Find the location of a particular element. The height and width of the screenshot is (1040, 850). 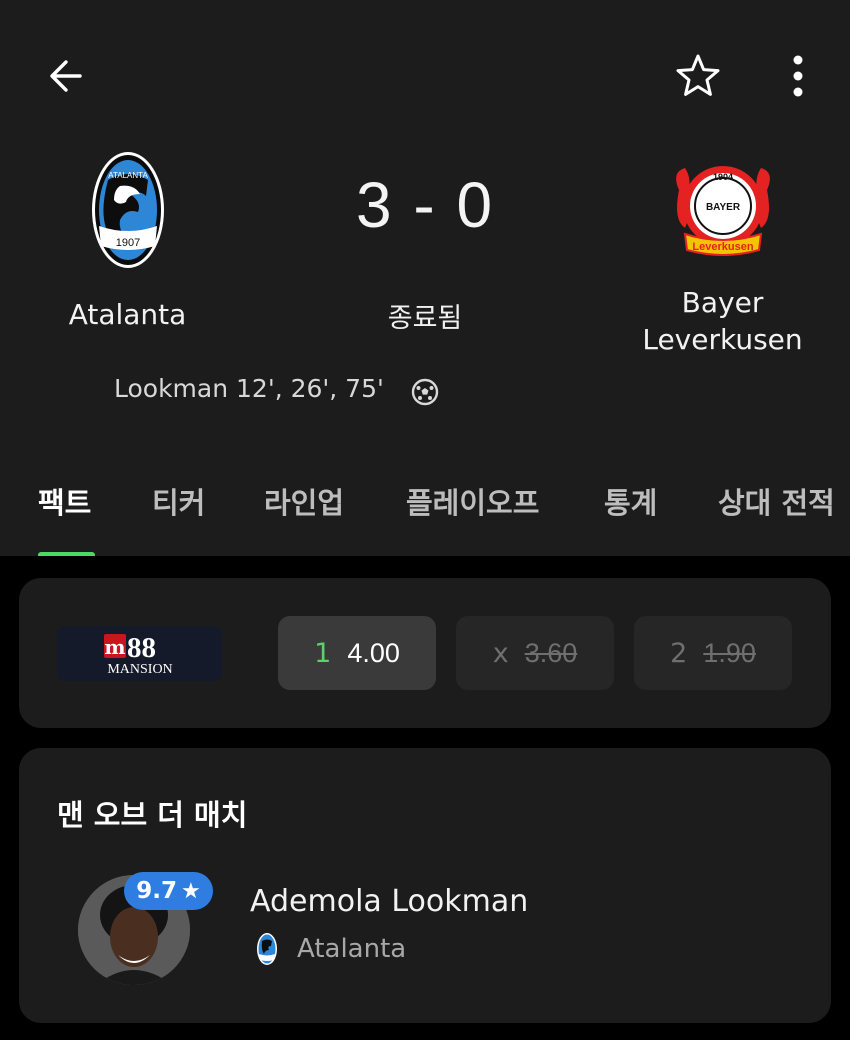

home-team-name: Atalanta is located at coordinates (127, 314).